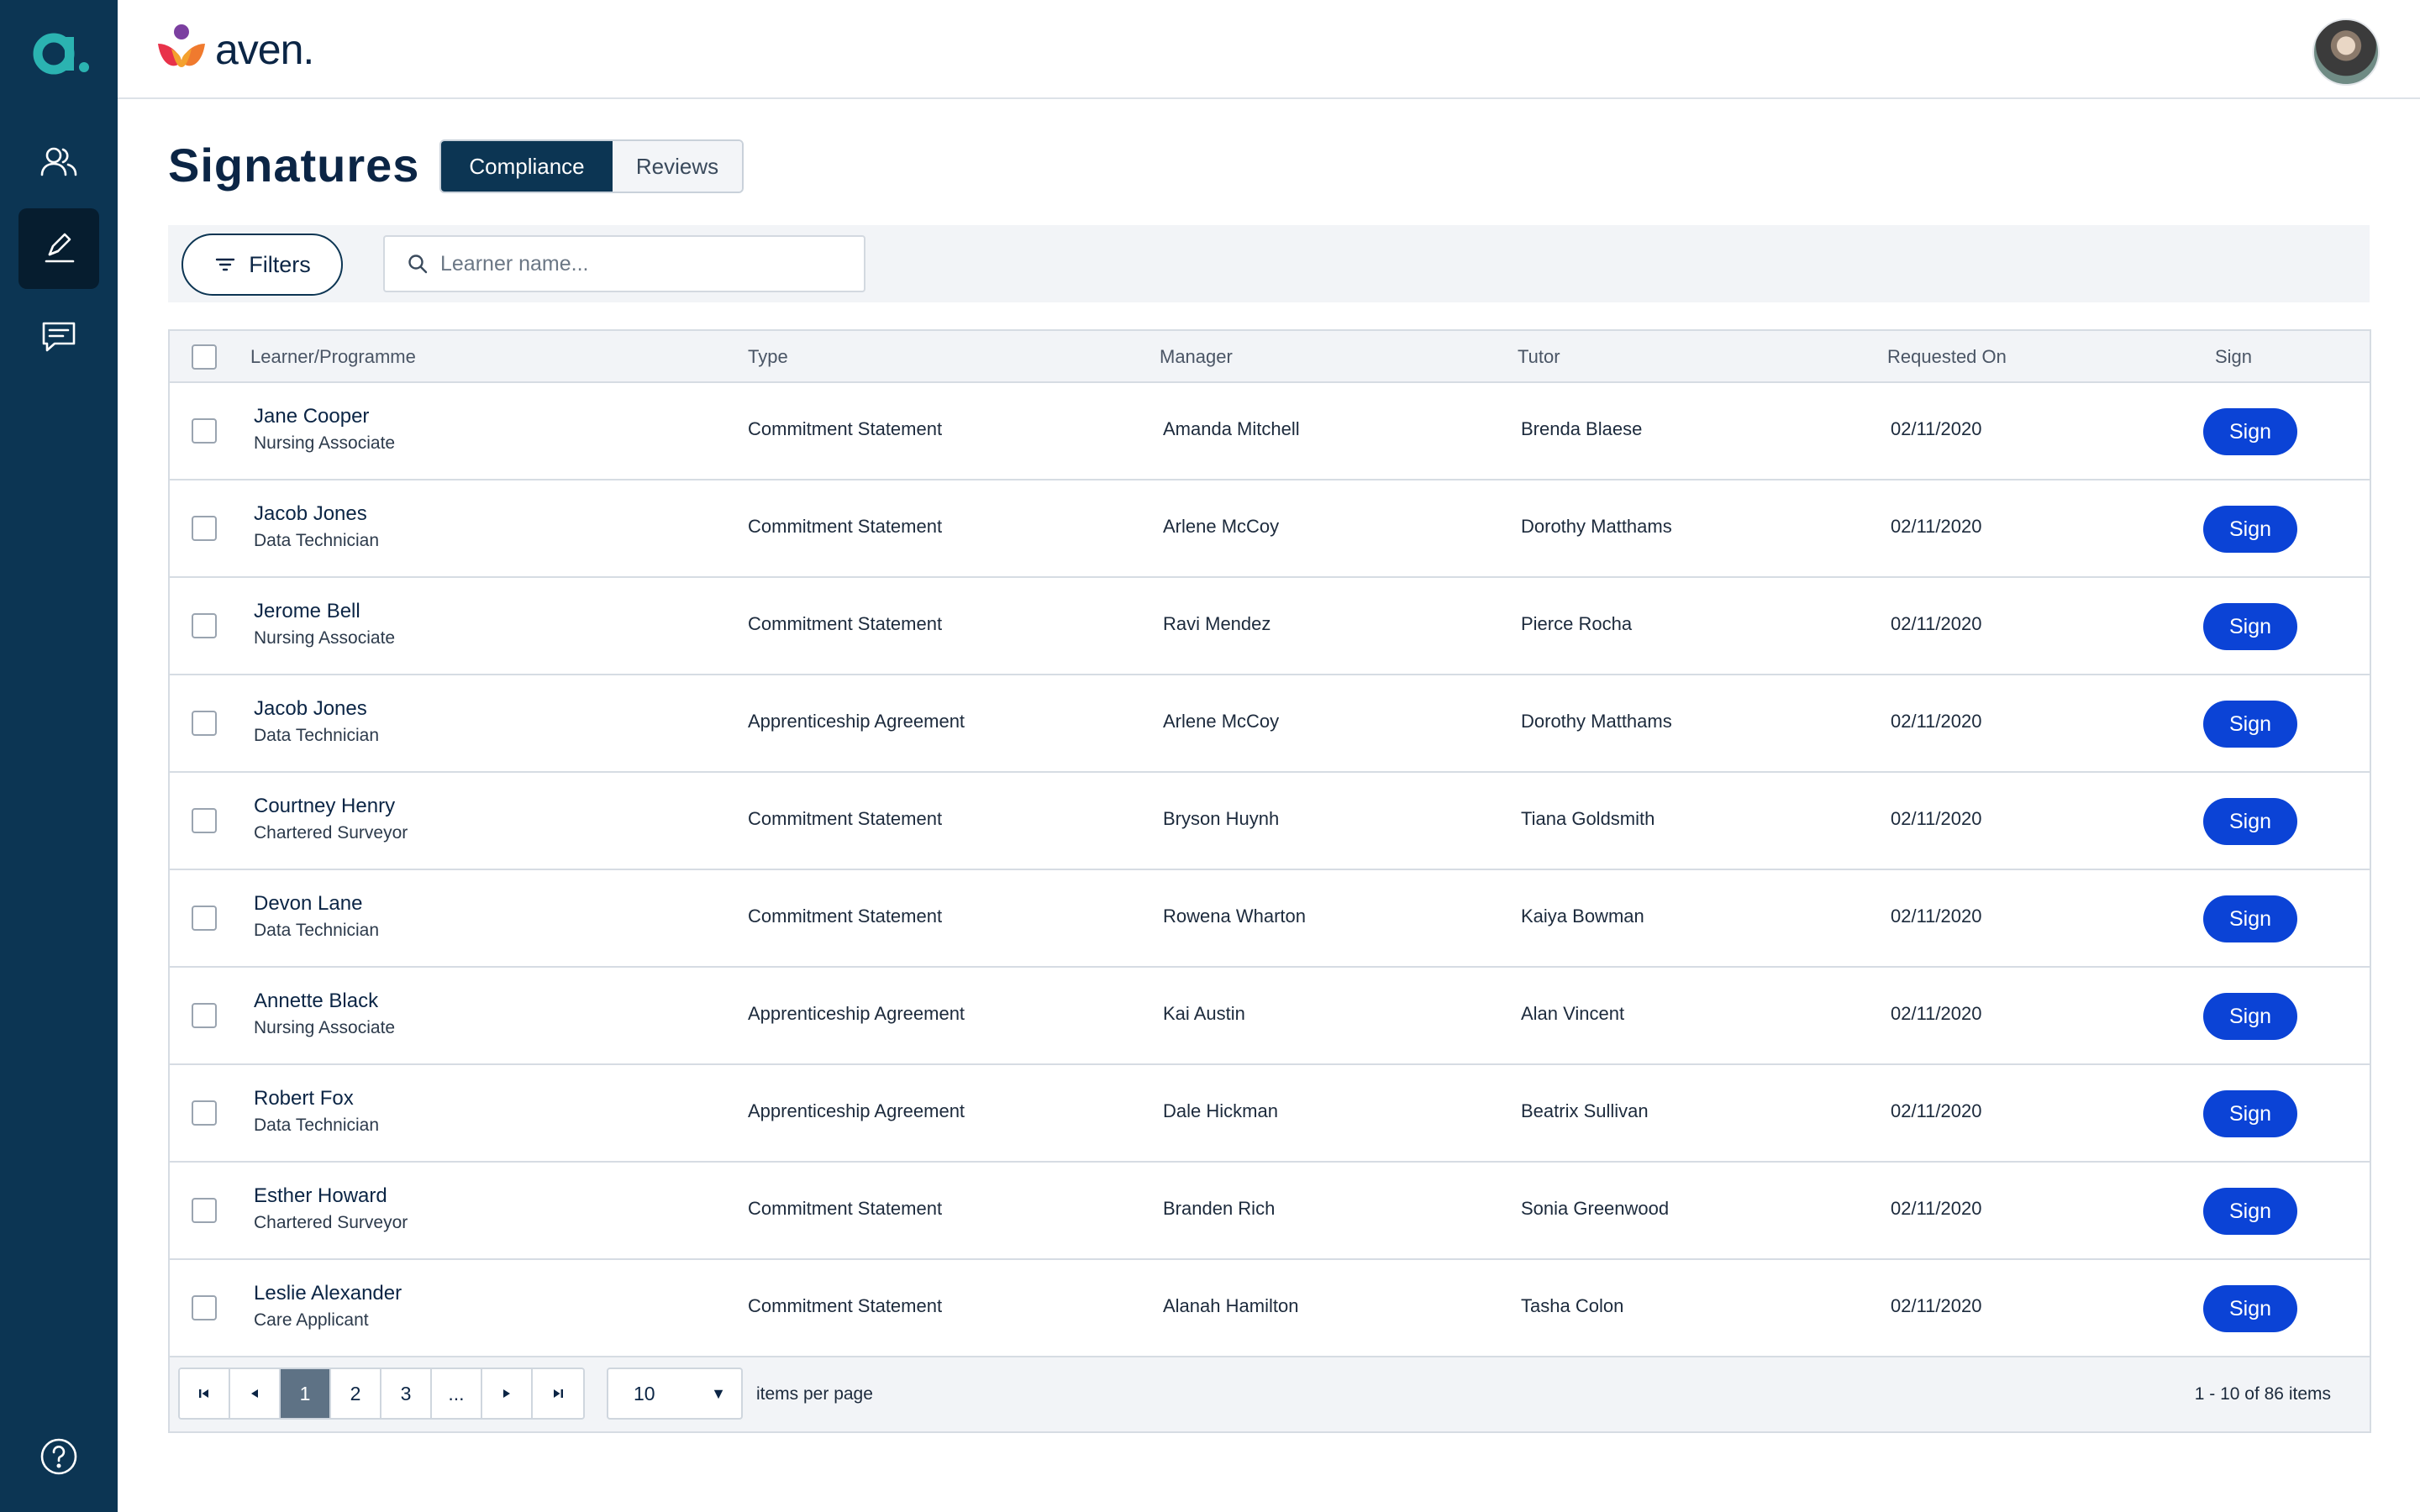 Image resolution: width=2420 pixels, height=1512 pixels. I want to click on learner-name: Esther Howard, so click(321, 1196).